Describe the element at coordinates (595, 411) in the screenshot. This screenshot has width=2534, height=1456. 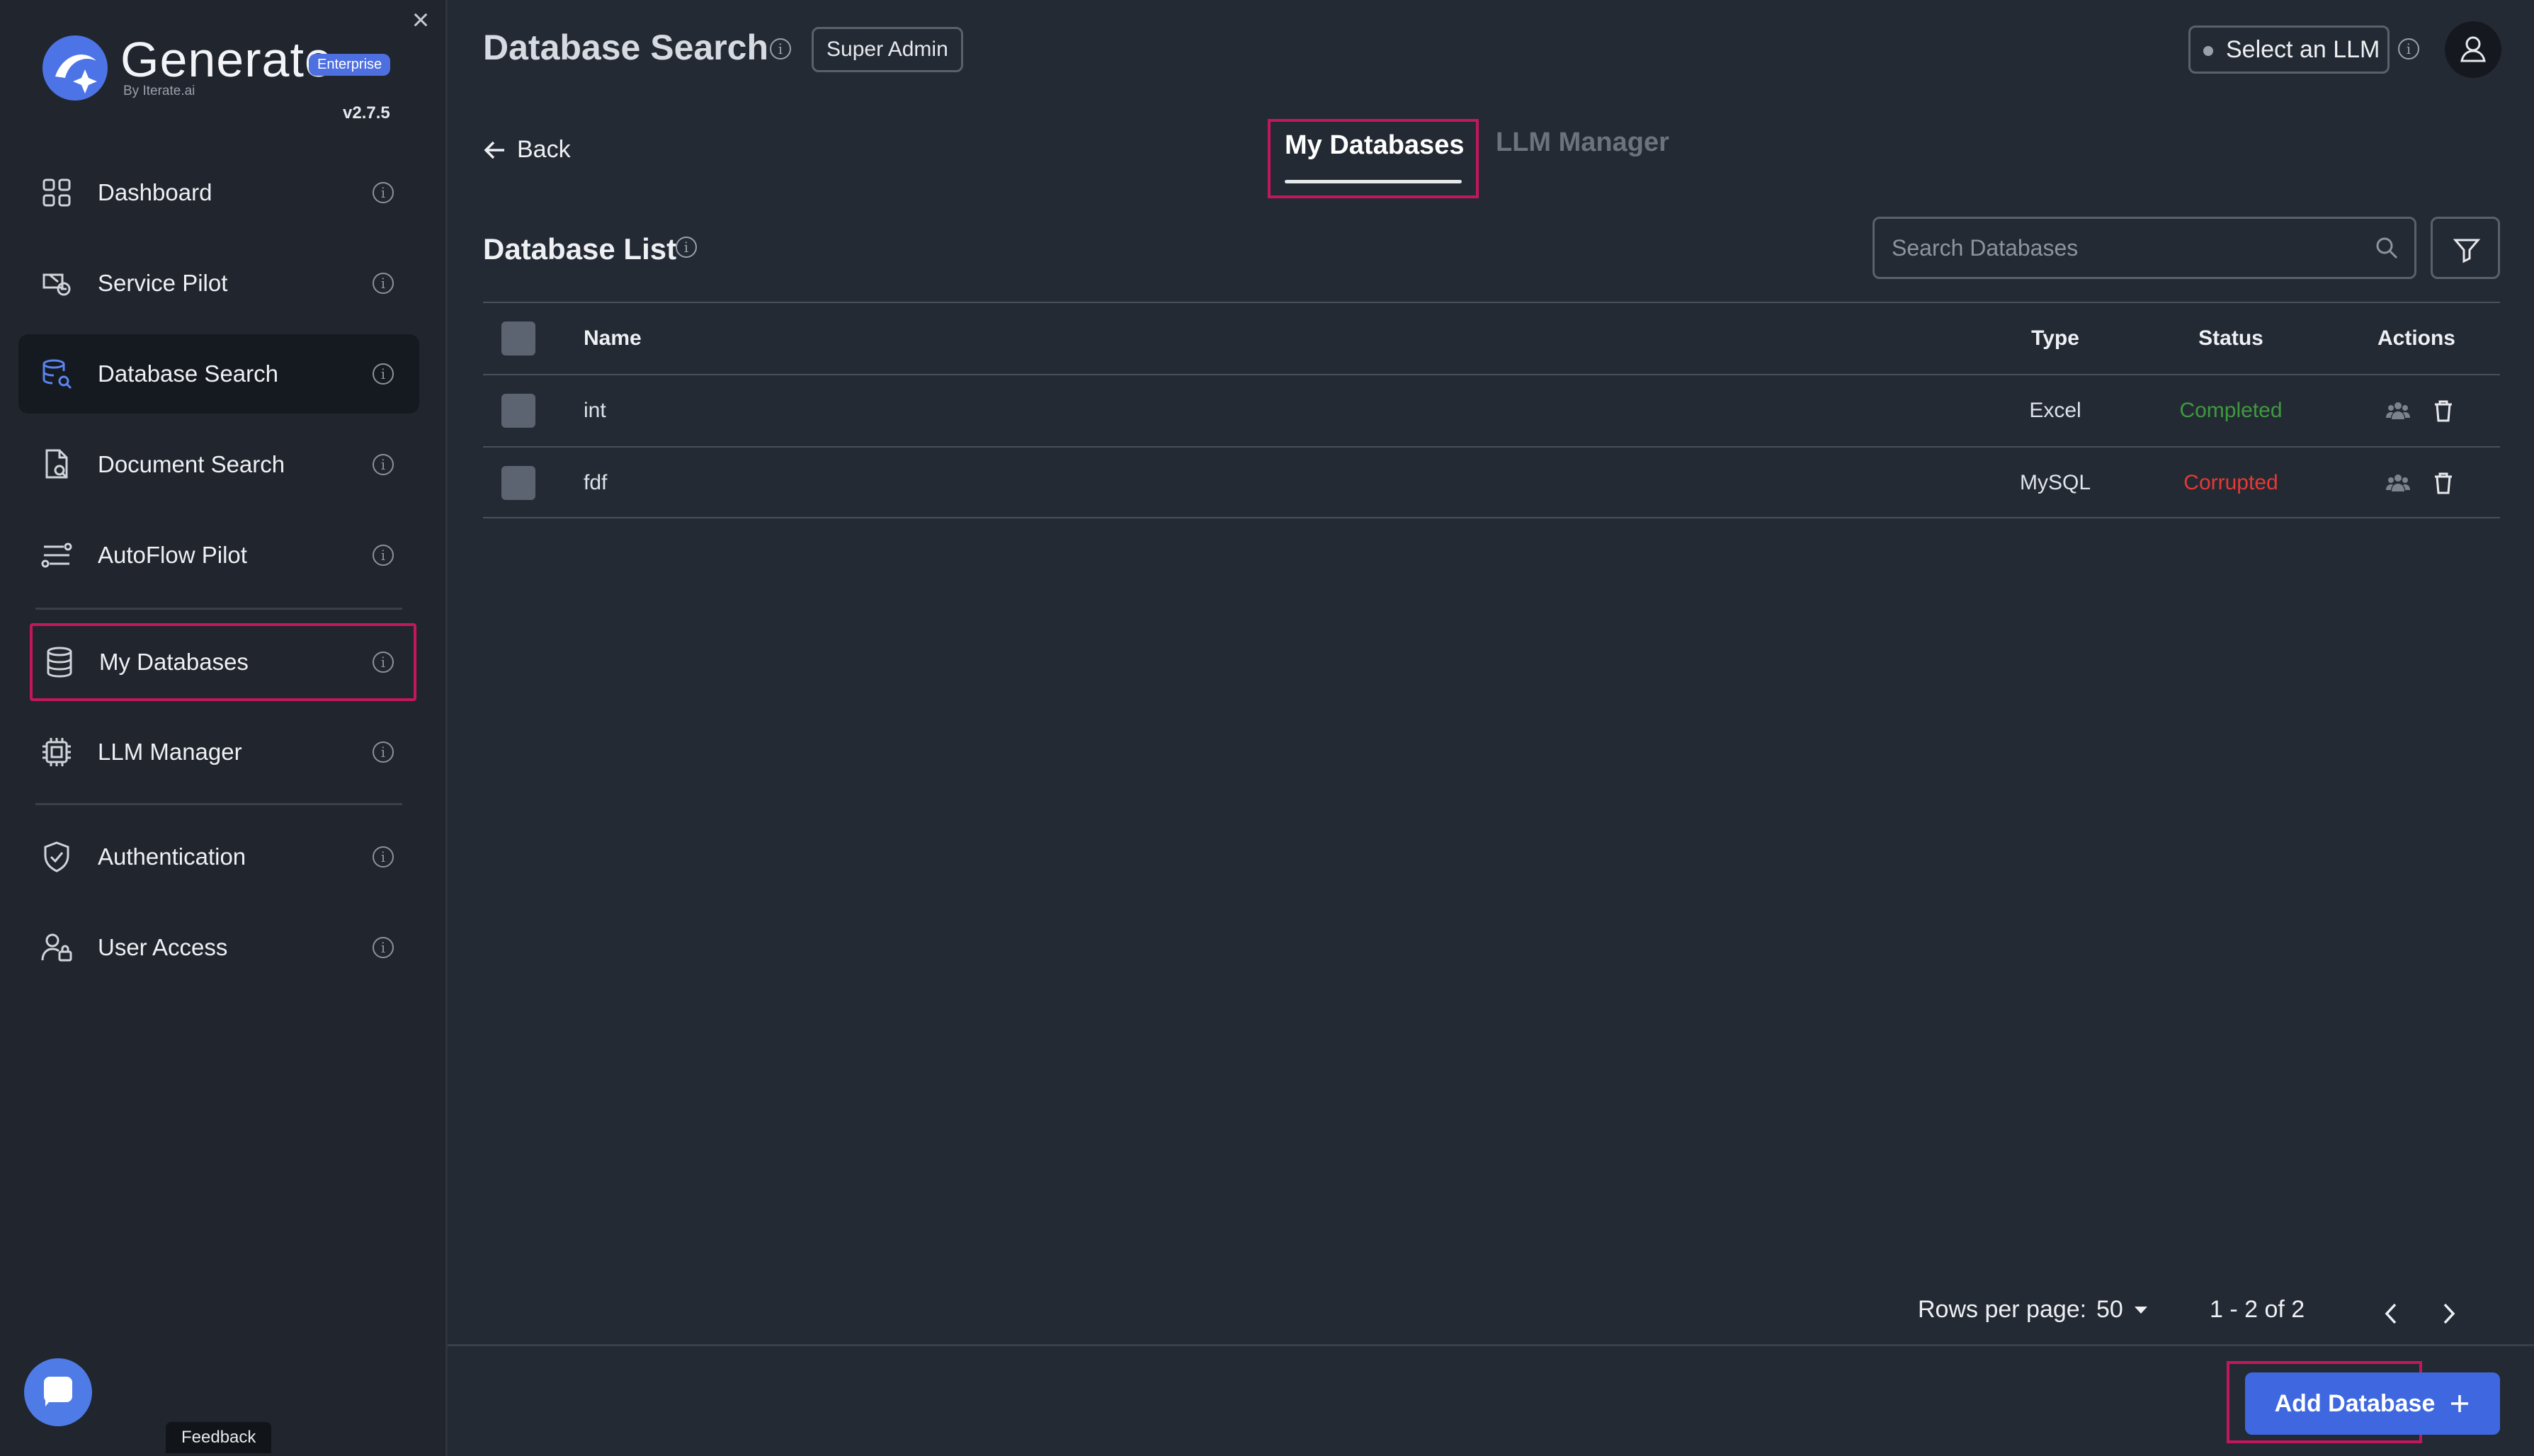
I see `row-name: int` at that location.